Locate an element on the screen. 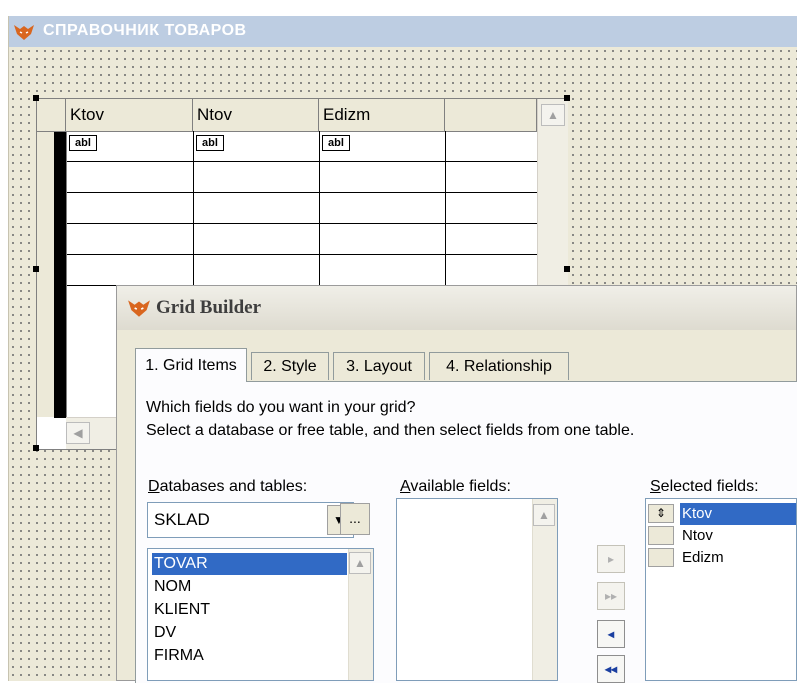 Image resolution: width=797 pixels, height=683 pixels. selected-field-edizm: Edizm is located at coordinates (721, 558).